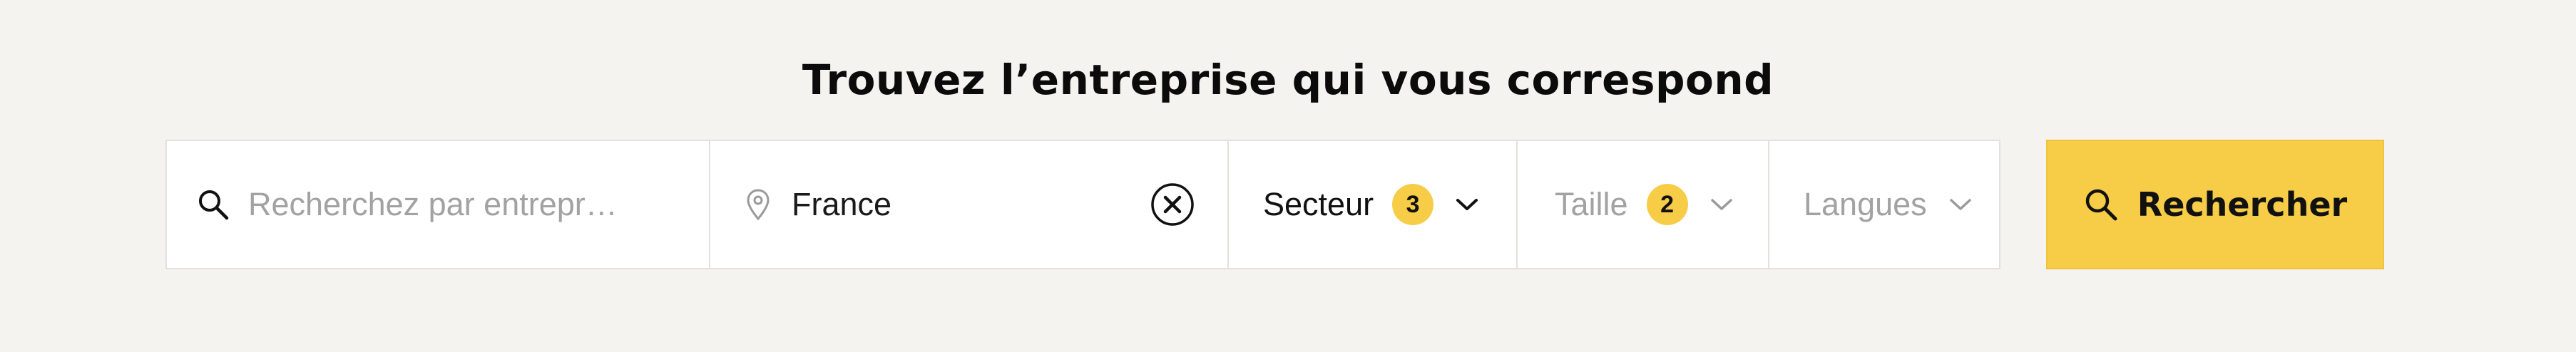 Image resolution: width=2576 pixels, height=352 pixels. What do you see at coordinates (1591, 204) in the screenshot?
I see `filter-taille-label: Taille` at bounding box center [1591, 204].